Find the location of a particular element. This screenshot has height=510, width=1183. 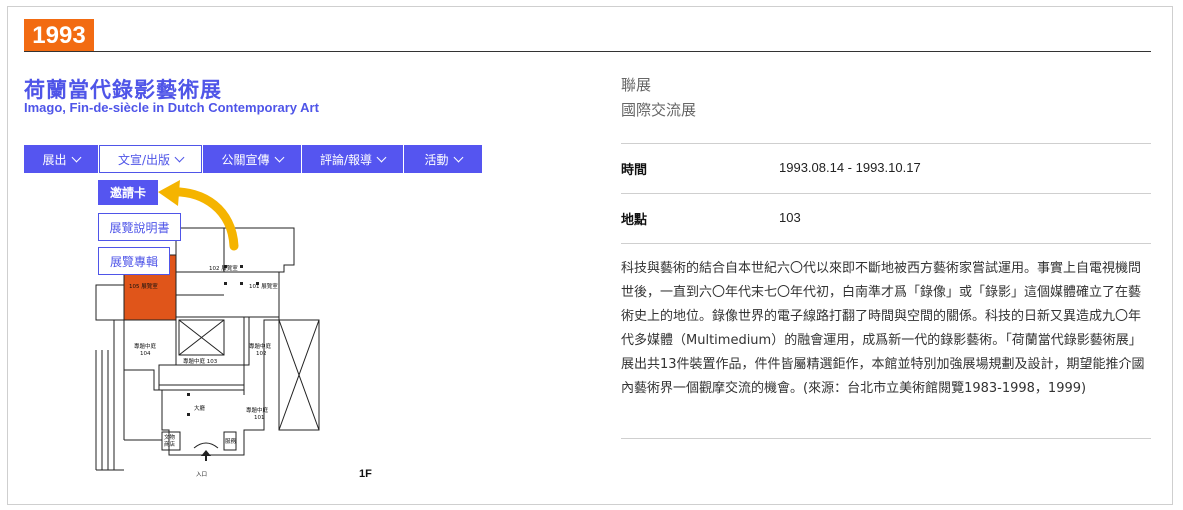

nav-publications: 文宣/出版 is located at coordinates (150, 159).